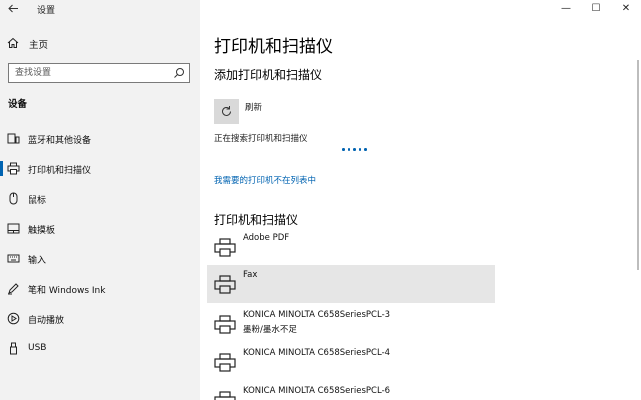 The width and height of the screenshot is (641, 400). Describe the element at coordinates (351, 284) in the screenshot. I see `printer-item-fax: Fax` at that location.